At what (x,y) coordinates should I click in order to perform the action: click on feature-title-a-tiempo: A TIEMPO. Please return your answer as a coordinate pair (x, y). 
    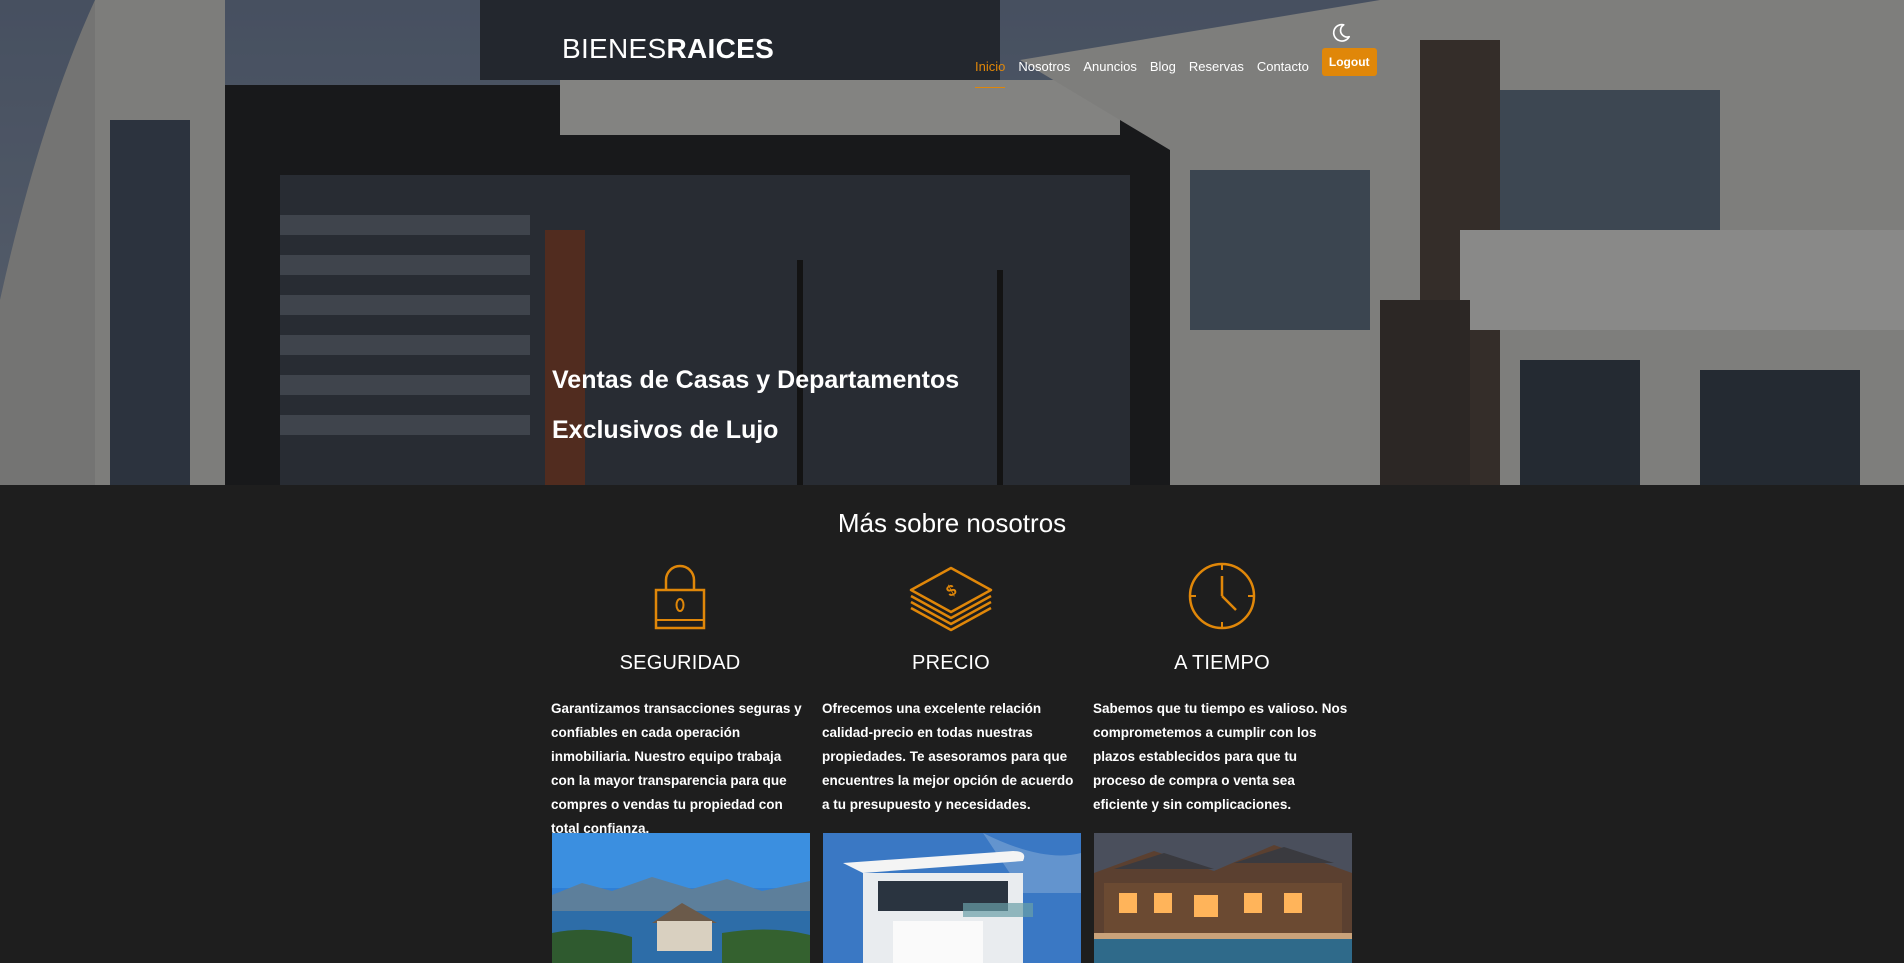
    Looking at the image, I should click on (1222, 663).